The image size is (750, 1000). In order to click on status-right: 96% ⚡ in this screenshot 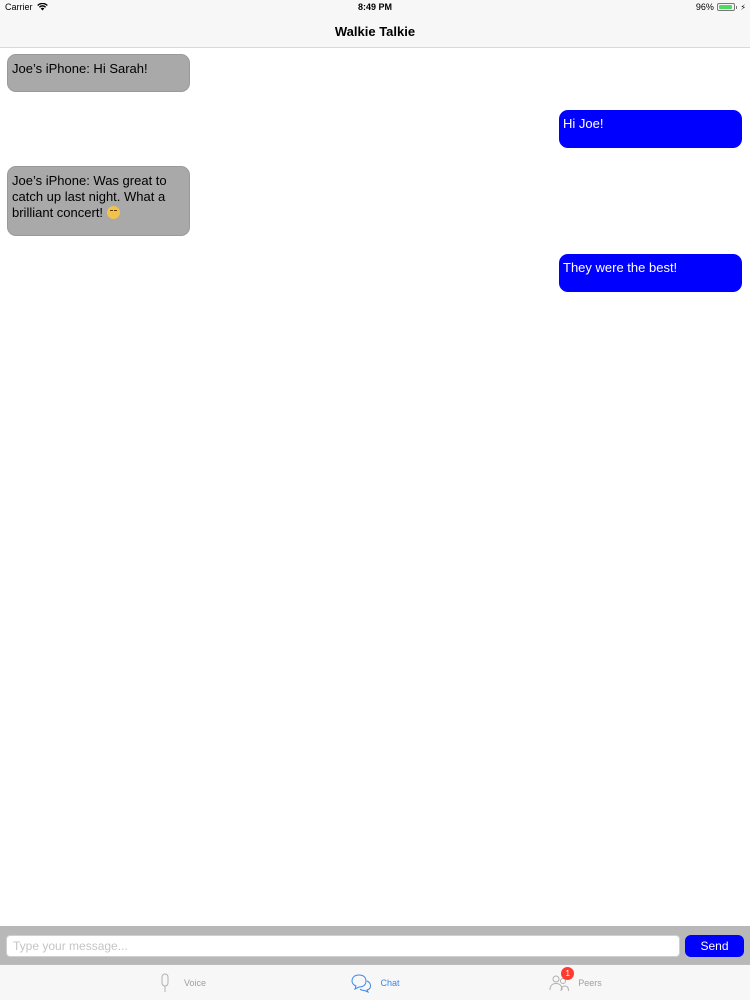, I will do `click(721, 7)`.